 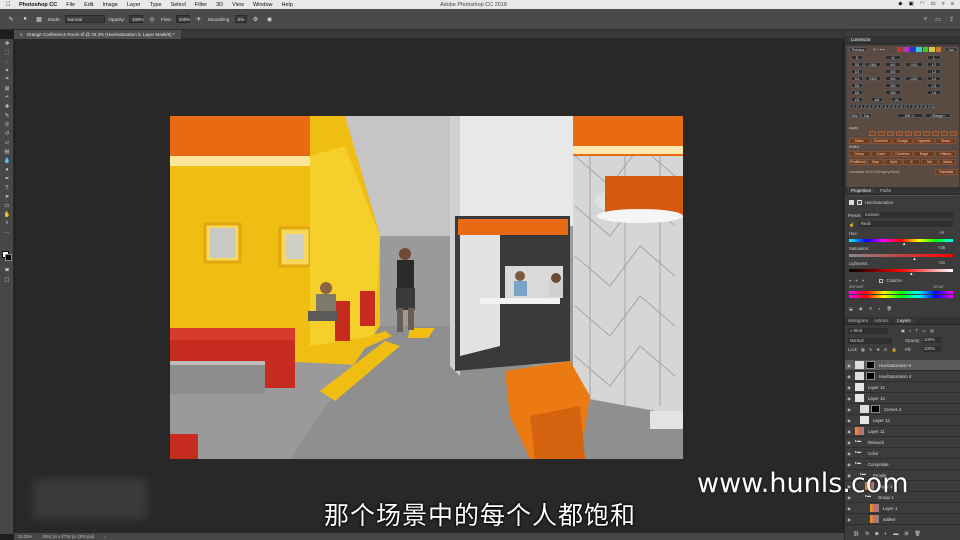 What do you see at coordinates (906, 224) in the screenshot?
I see `channel-select: Reds` at bounding box center [906, 224].